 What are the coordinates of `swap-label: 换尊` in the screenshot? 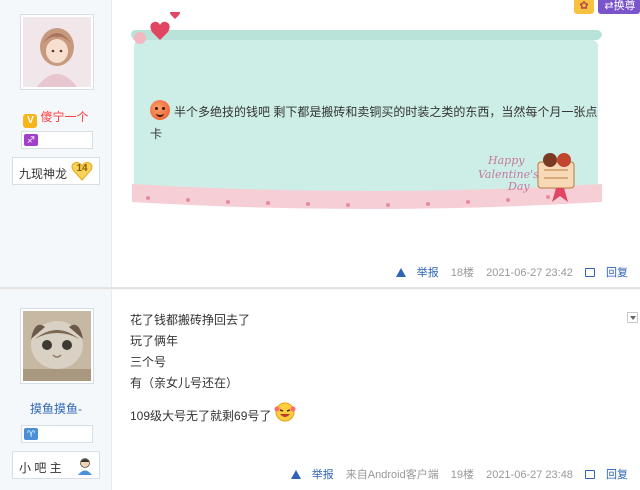 It's located at (624, 6).